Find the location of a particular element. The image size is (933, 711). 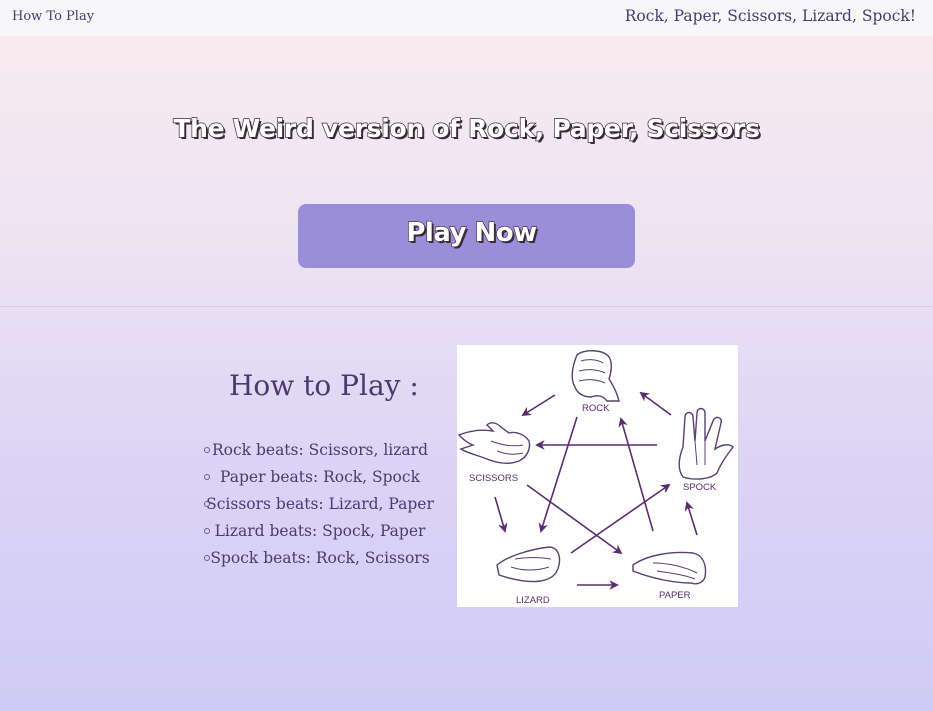

lizard-hand-icon is located at coordinates (528, 564).